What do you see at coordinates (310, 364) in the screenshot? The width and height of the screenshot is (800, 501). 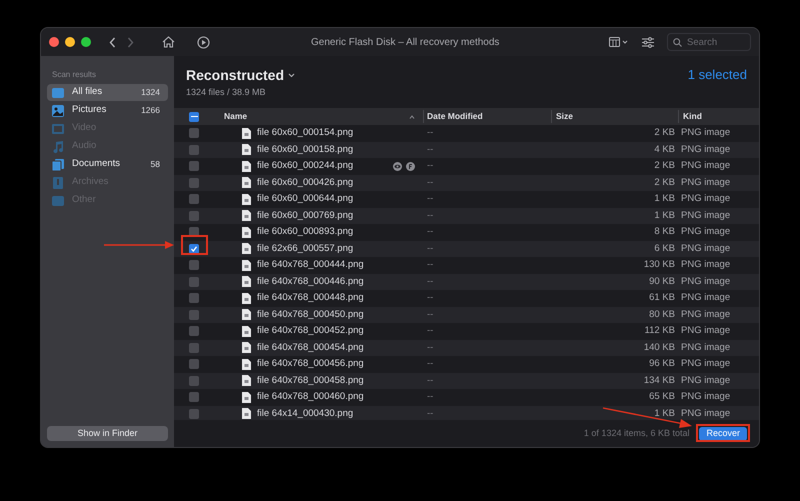 I see `file-name: file 640x768_000456.png` at bounding box center [310, 364].